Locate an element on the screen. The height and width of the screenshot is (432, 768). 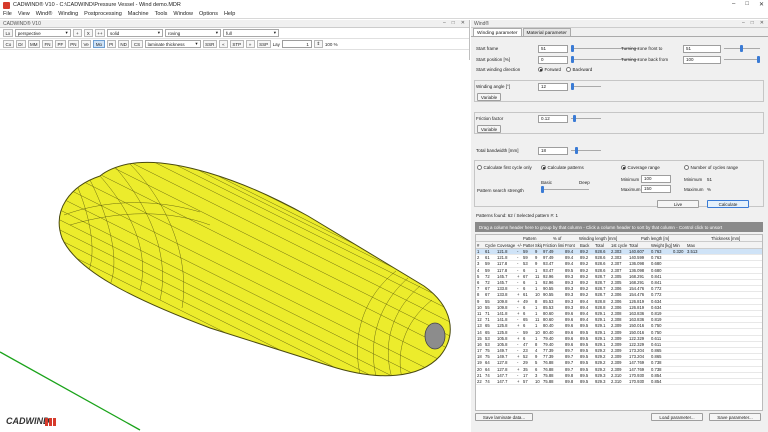
min-coverage-input: 100 is located at coordinates (656, 179).